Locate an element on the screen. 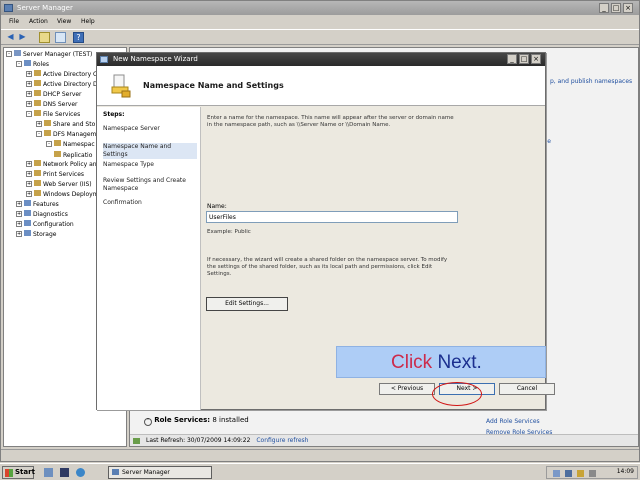 This screenshot has height=480, width=640. wizard-title: New Namespace Wizard is located at coordinates (155, 59).